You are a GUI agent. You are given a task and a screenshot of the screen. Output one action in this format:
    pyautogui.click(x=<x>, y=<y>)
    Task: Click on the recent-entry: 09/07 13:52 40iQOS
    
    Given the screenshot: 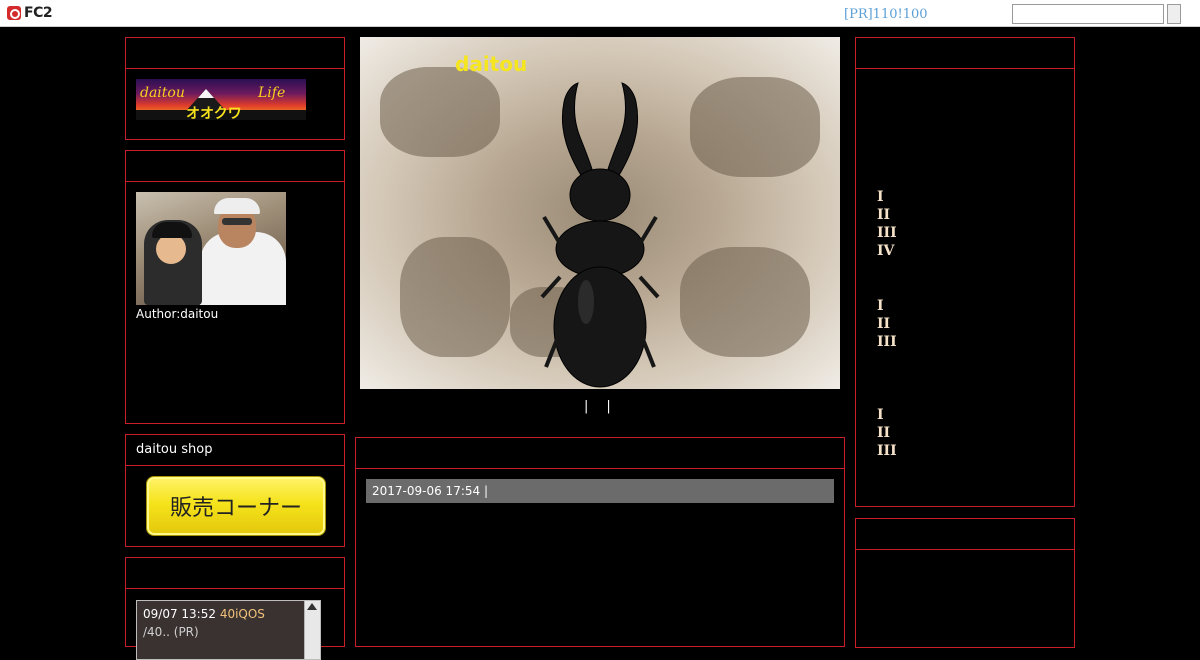 What is the action you would take?
    pyautogui.click(x=204, y=614)
    